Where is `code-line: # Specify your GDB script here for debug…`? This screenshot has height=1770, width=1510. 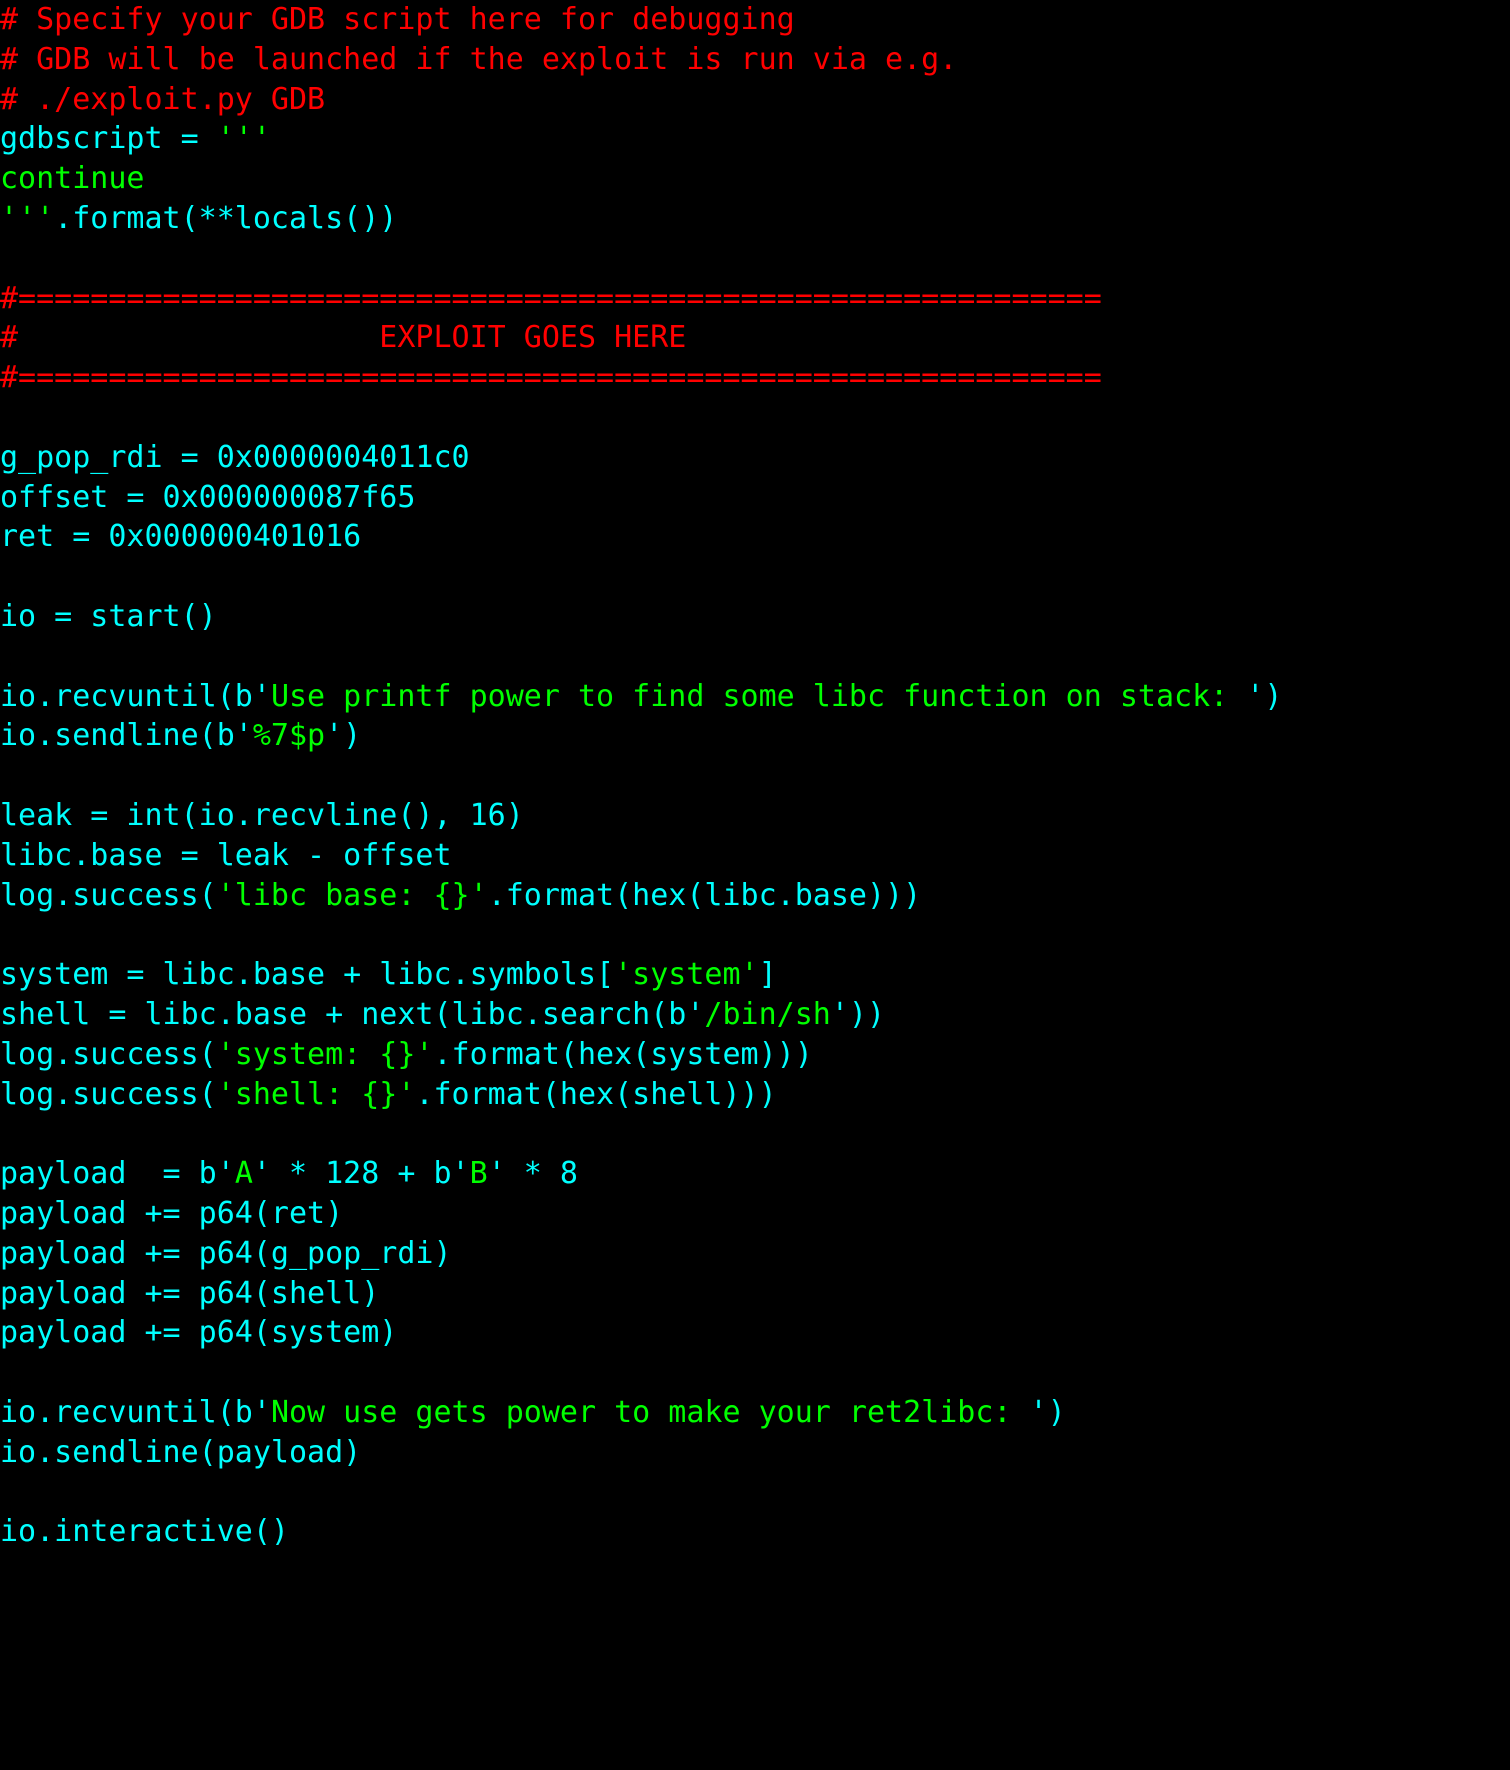 code-line: # Specify your GDB script here for debug… is located at coordinates (755, 20).